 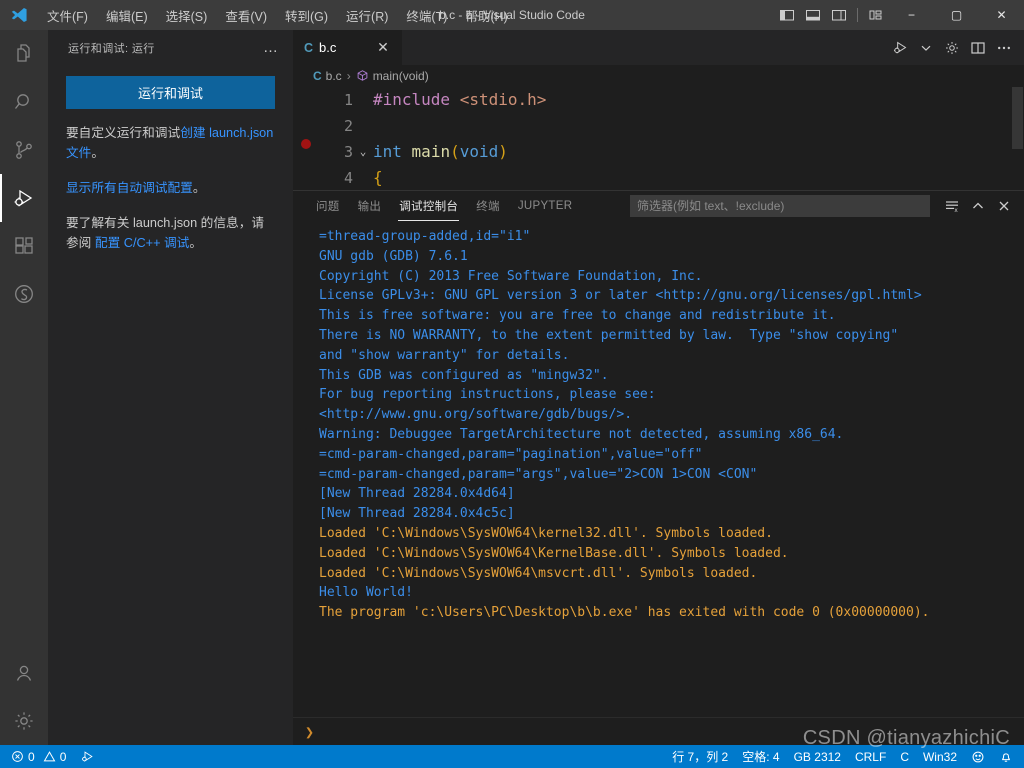 I want to click on explorer-icon, so click(x=24, y=54).